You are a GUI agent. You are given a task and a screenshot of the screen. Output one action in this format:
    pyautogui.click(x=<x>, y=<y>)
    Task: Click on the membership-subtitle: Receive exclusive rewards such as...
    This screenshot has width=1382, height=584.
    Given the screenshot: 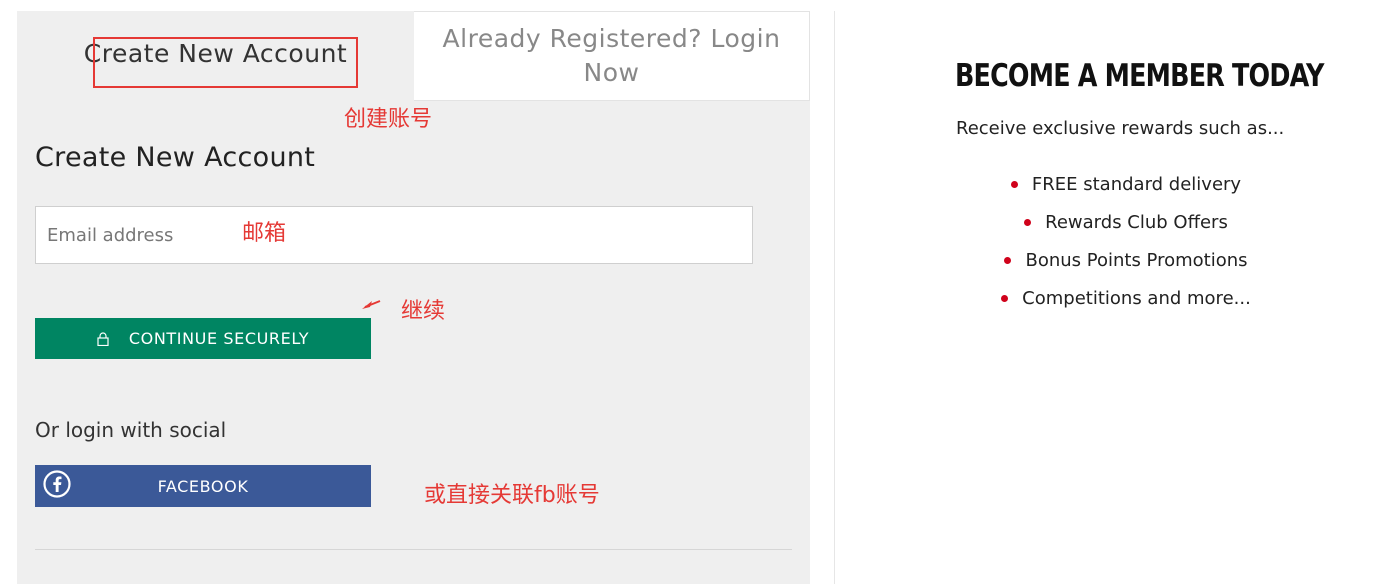 What is the action you would take?
    pyautogui.click(x=1120, y=128)
    